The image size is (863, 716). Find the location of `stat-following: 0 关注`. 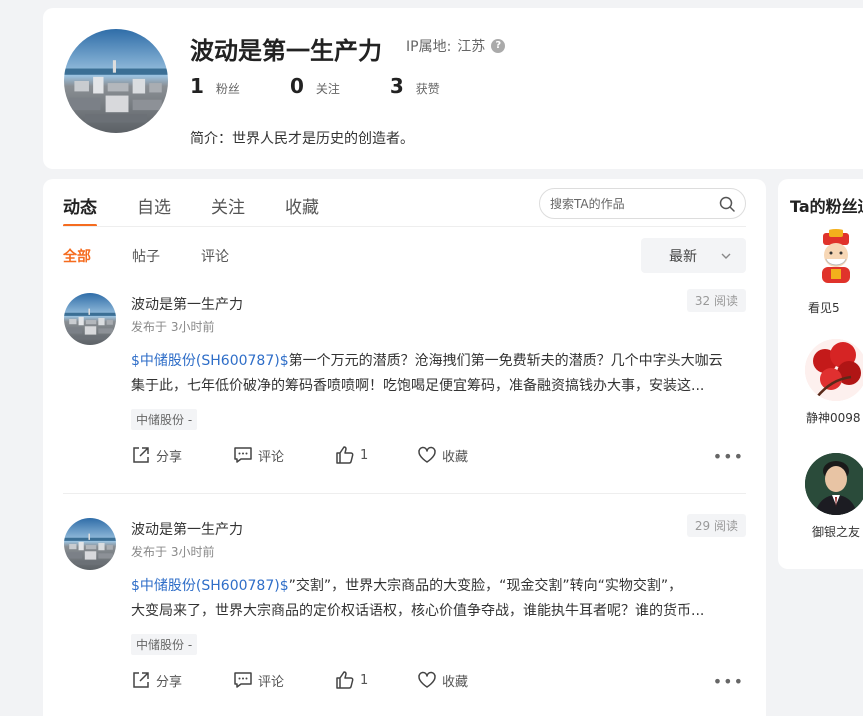

stat-following: 0 关注 is located at coordinates (315, 86).